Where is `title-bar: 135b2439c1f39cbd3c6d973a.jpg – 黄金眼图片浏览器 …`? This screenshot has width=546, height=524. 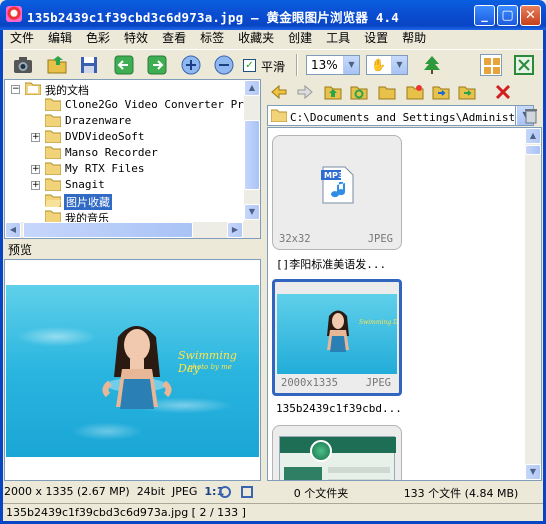 title-bar: 135b2439c1f39cbd3c6d973a.jpg – 黄金眼图片浏览器 … is located at coordinates (273, 15).